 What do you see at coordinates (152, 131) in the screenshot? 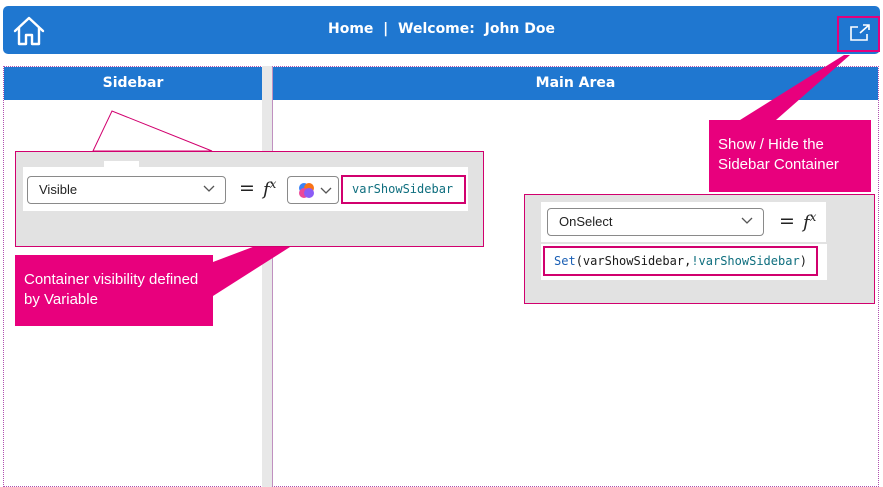
I see `sidebar-pointer` at bounding box center [152, 131].